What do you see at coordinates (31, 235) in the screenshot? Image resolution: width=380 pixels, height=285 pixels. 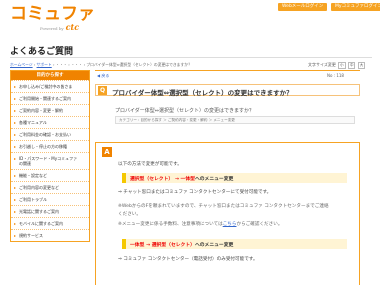 I see `sidebar-item-label: 規約サービス` at bounding box center [31, 235].